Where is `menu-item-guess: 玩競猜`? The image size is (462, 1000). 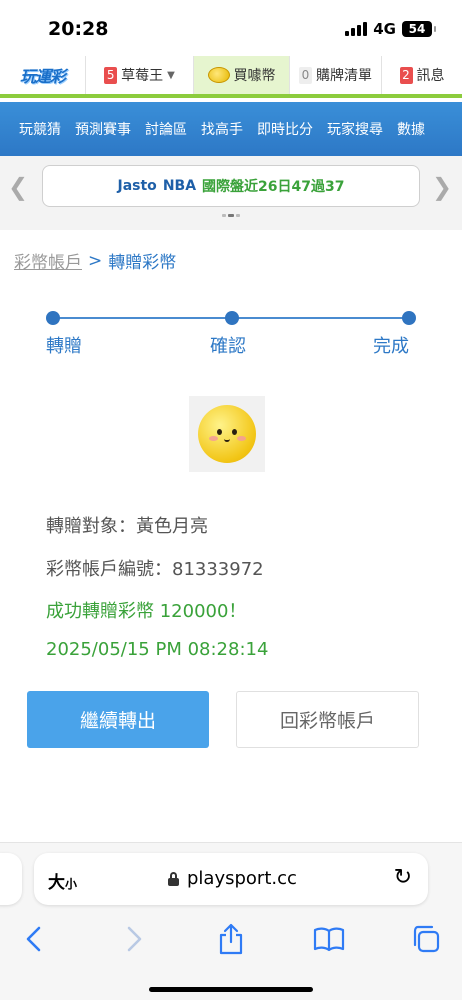 menu-item-guess: 玩競猜 is located at coordinates (40, 129).